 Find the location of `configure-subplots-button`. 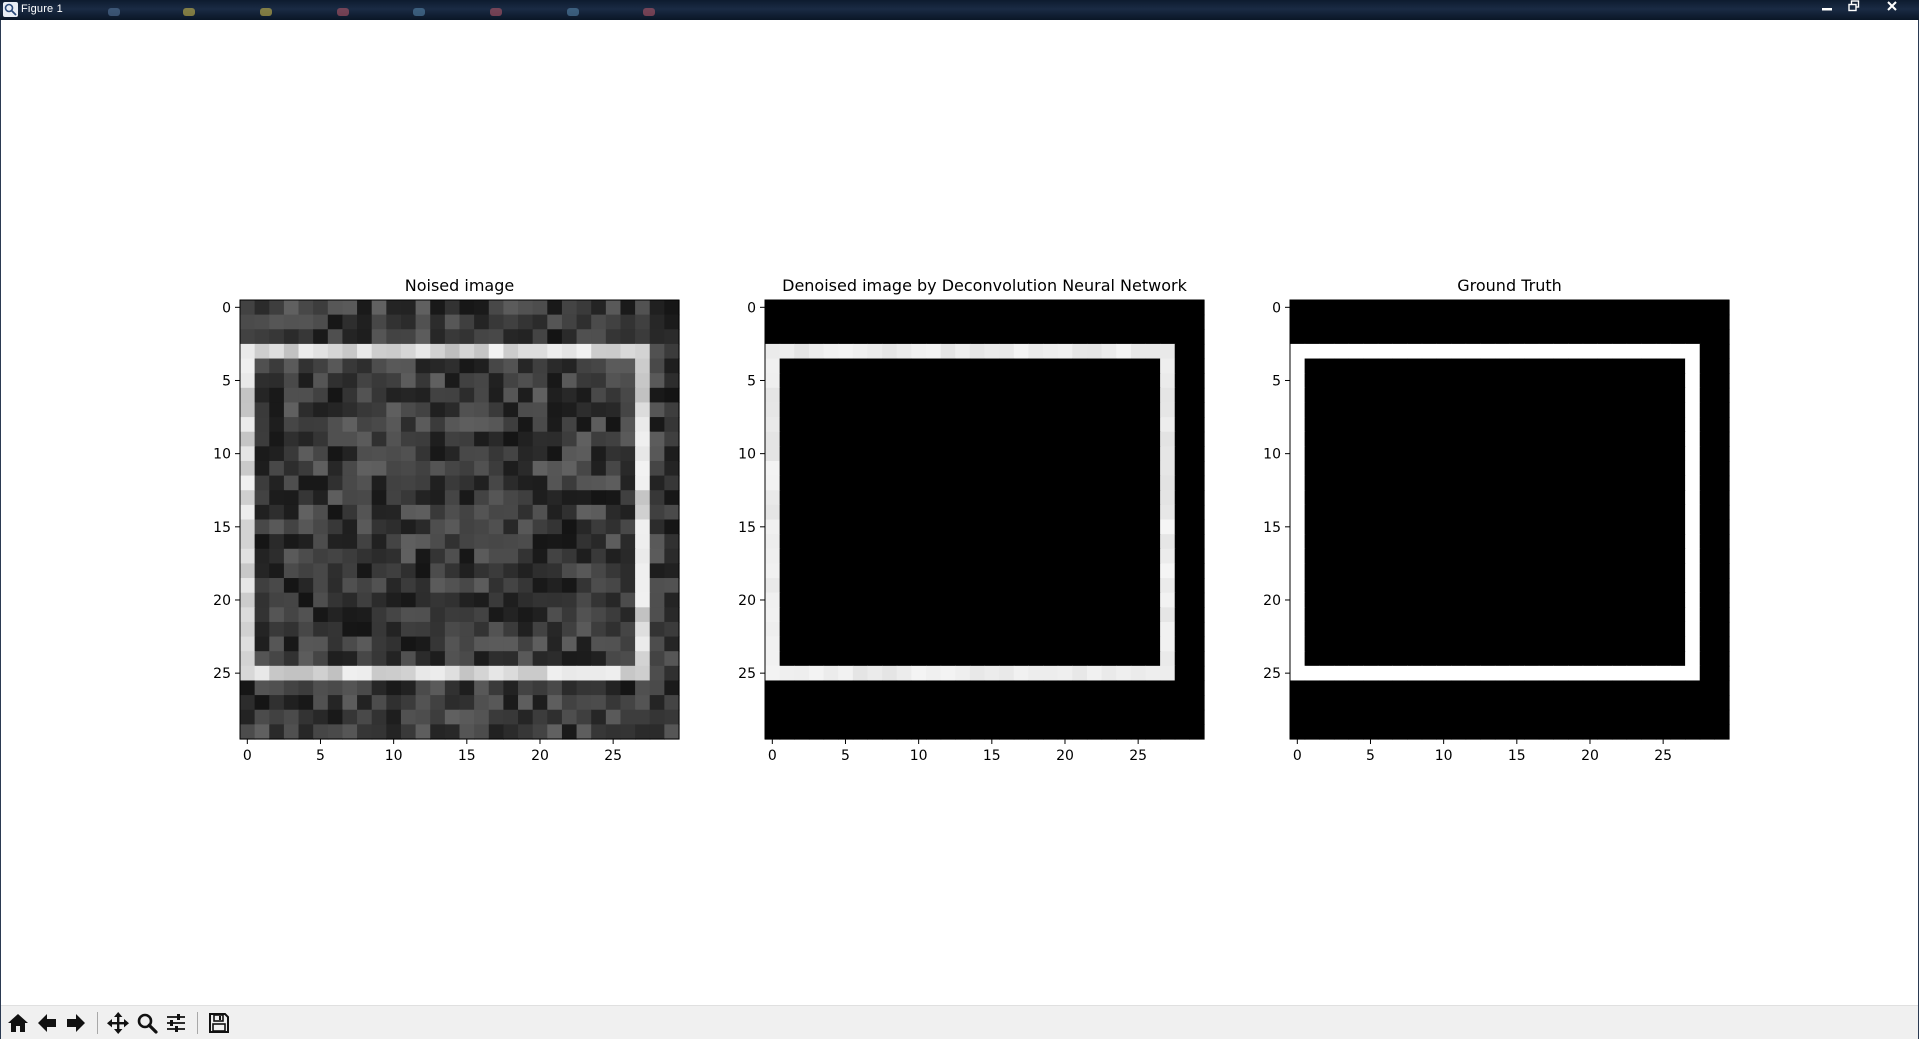

configure-subplots-button is located at coordinates (176, 1023).